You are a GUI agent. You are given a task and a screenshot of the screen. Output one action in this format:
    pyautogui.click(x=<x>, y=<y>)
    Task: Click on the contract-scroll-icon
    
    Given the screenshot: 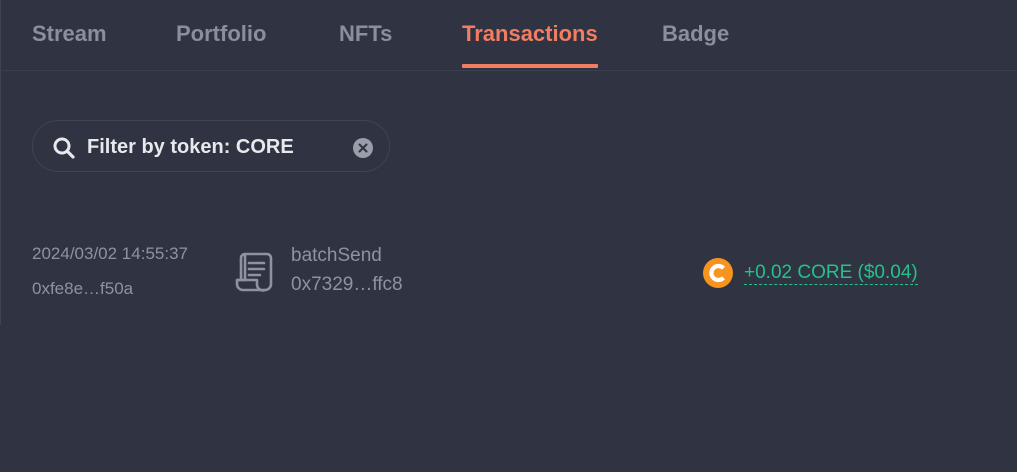 What is the action you would take?
    pyautogui.click(x=254, y=272)
    